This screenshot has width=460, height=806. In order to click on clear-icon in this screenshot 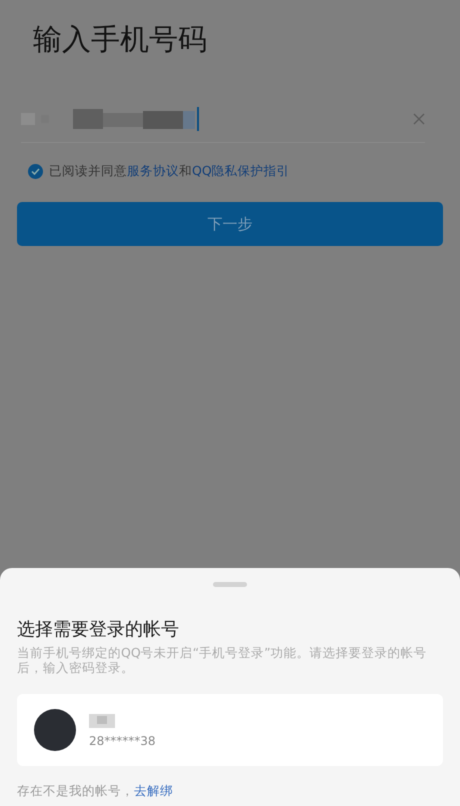, I will do `click(419, 119)`.